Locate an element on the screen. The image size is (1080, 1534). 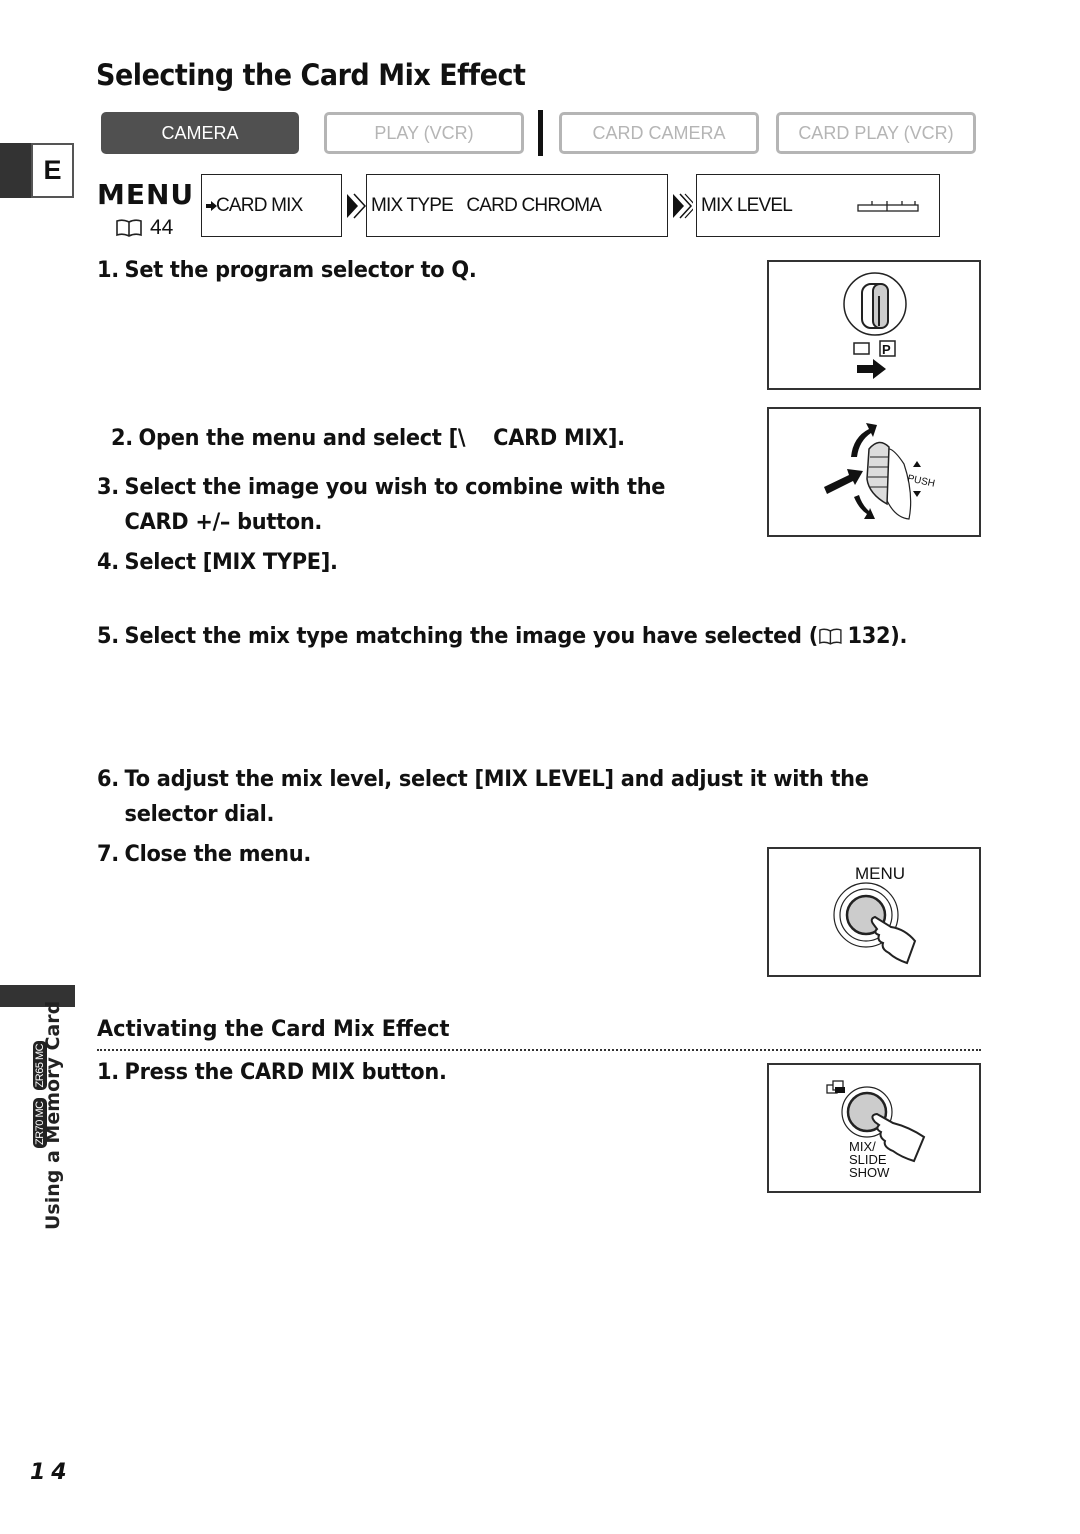
figure-program-selector: P is located at coordinates (874, 325).